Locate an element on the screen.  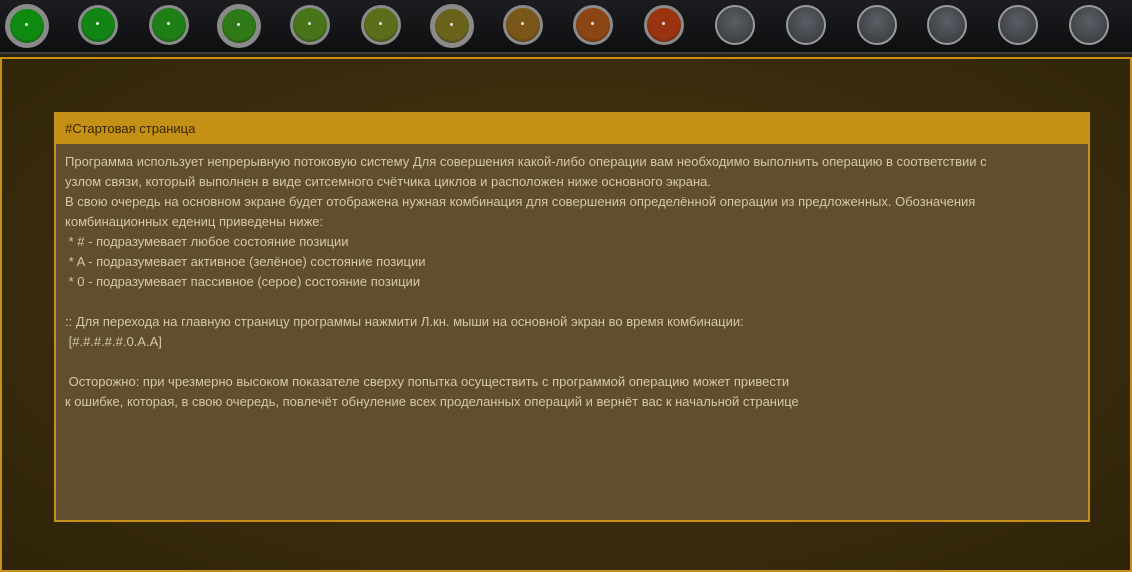
led-2-indicator is located at coordinates (97, 25).